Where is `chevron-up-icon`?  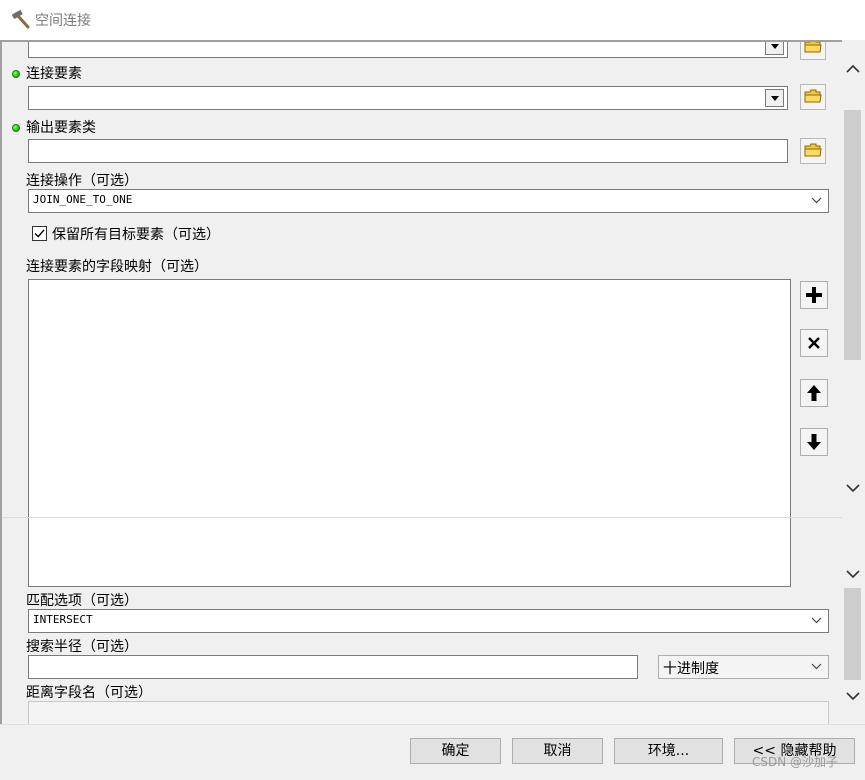 chevron-up-icon is located at coordinates (853, 69).